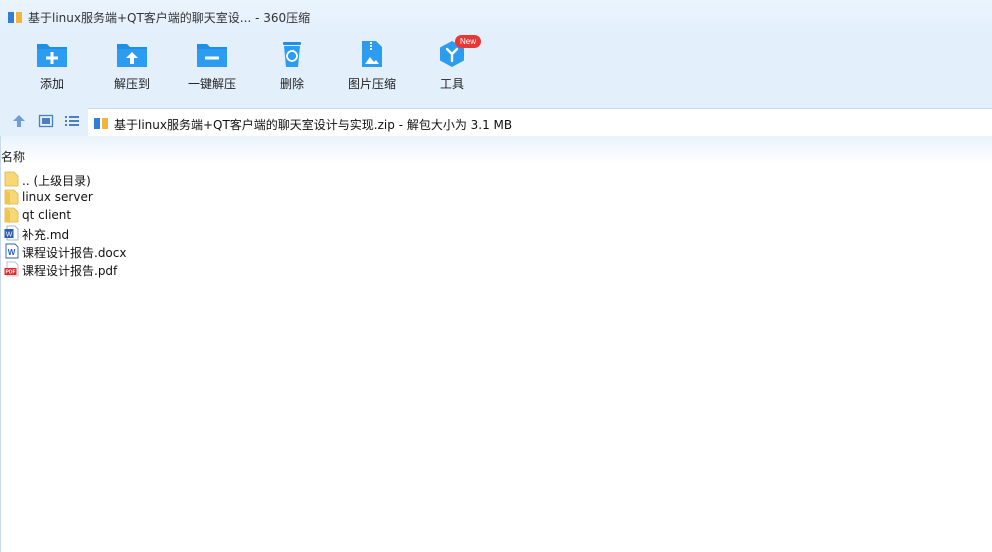  Describe the element at coordinates (13, 156) in the screenshot. I see `column-header-name: 名称` at that location.